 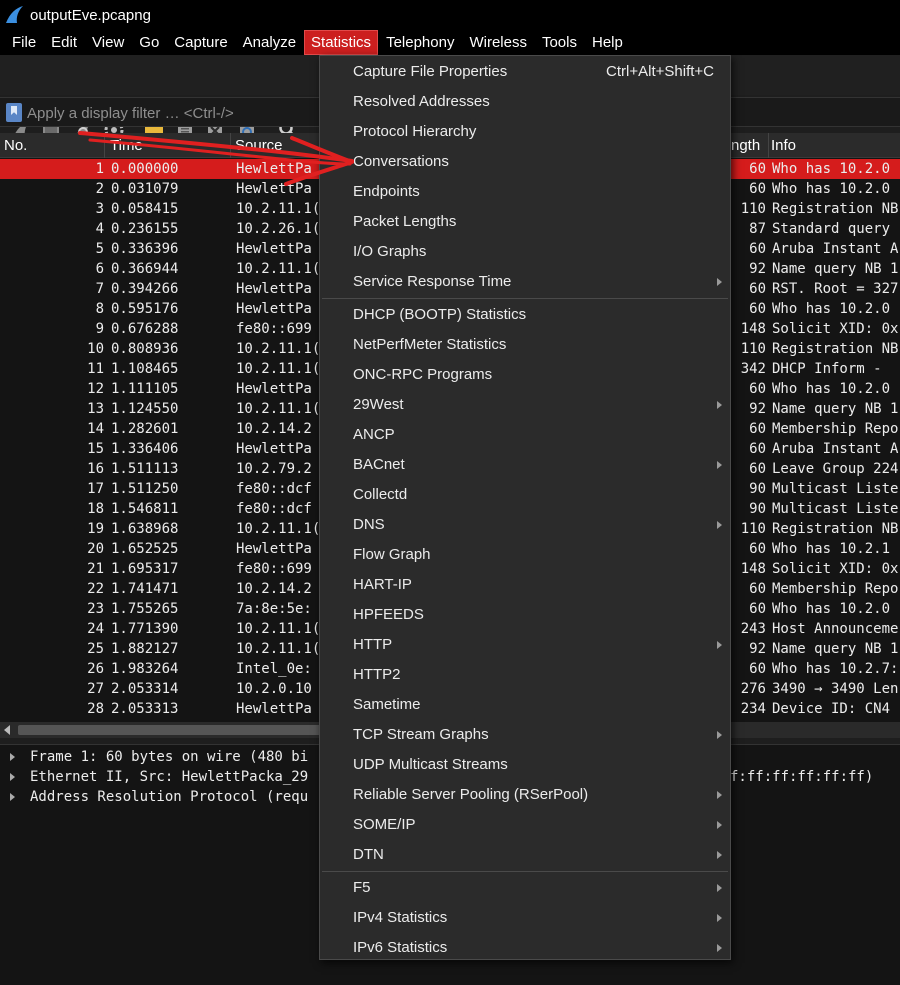 I want to click on menu-item-hart-ip: HART-IP, so click(x=525, y=585).